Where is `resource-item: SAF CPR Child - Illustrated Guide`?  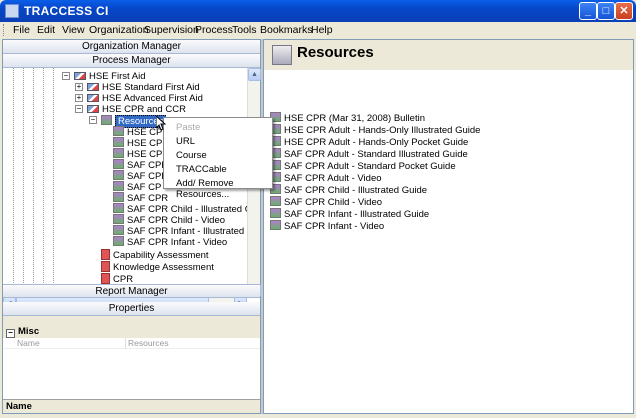
resource-item: SAF CPR Child - Illustrated Guide is located at coordinates (348, 190).